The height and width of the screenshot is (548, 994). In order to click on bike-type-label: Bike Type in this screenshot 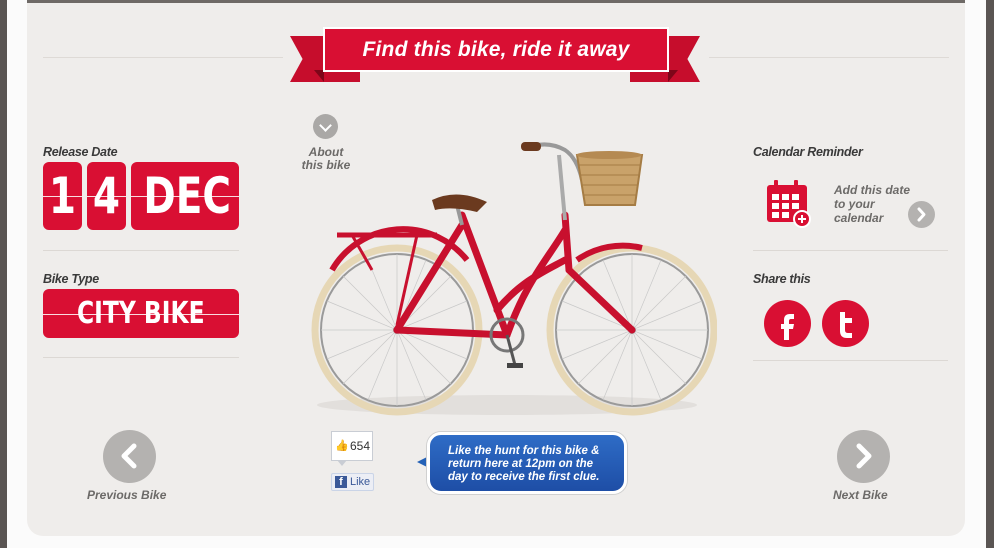, I will do `click(71, 279)`.